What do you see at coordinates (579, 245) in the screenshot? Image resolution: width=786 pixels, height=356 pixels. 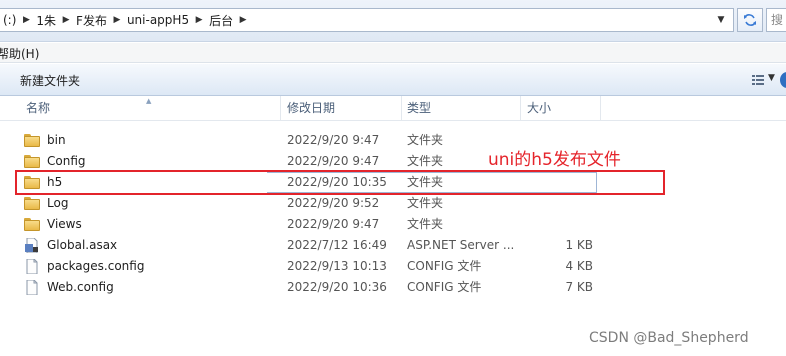 I see `file-size: 1 KB` at bounding box center [579, 245].